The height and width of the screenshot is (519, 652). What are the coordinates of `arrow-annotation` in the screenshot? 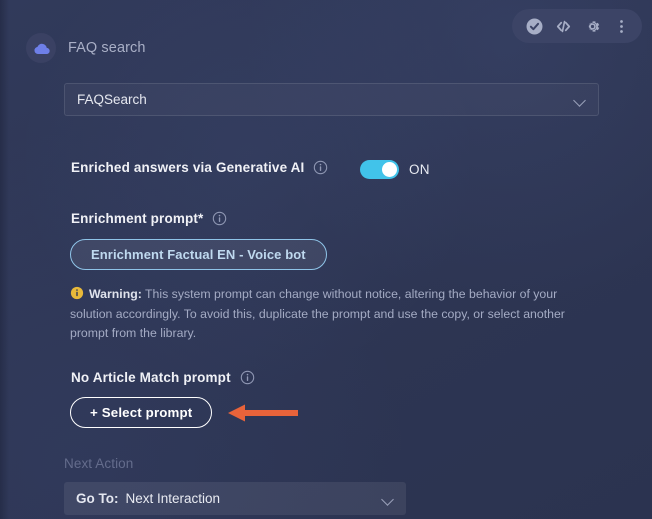 It's located at (263, 413).